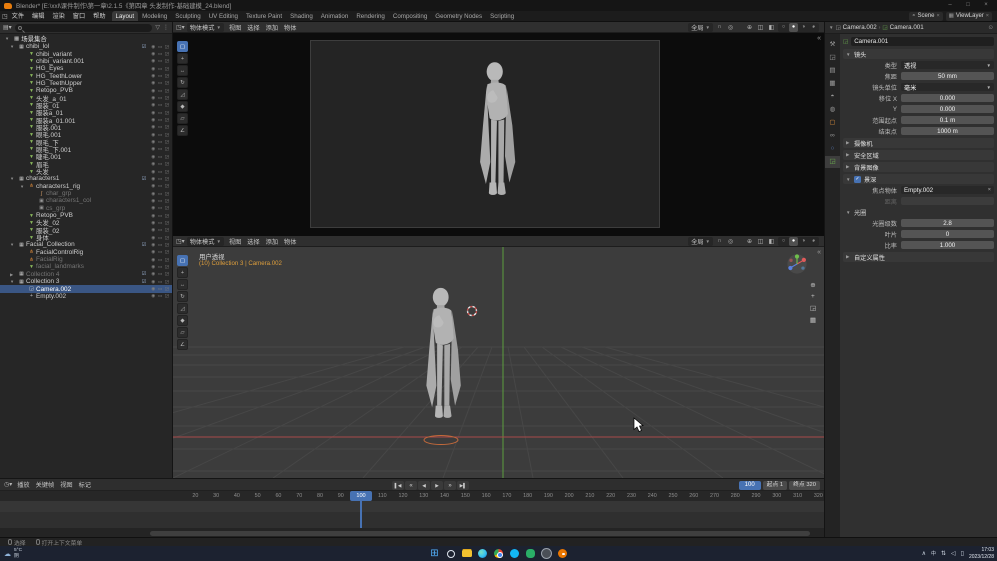 This screenshot has width=997, height=561. What do you see at coordinates (290, 241) in the screenshot?
I see `viewport-menu-item: 物体` at bounding box center [290, 241].